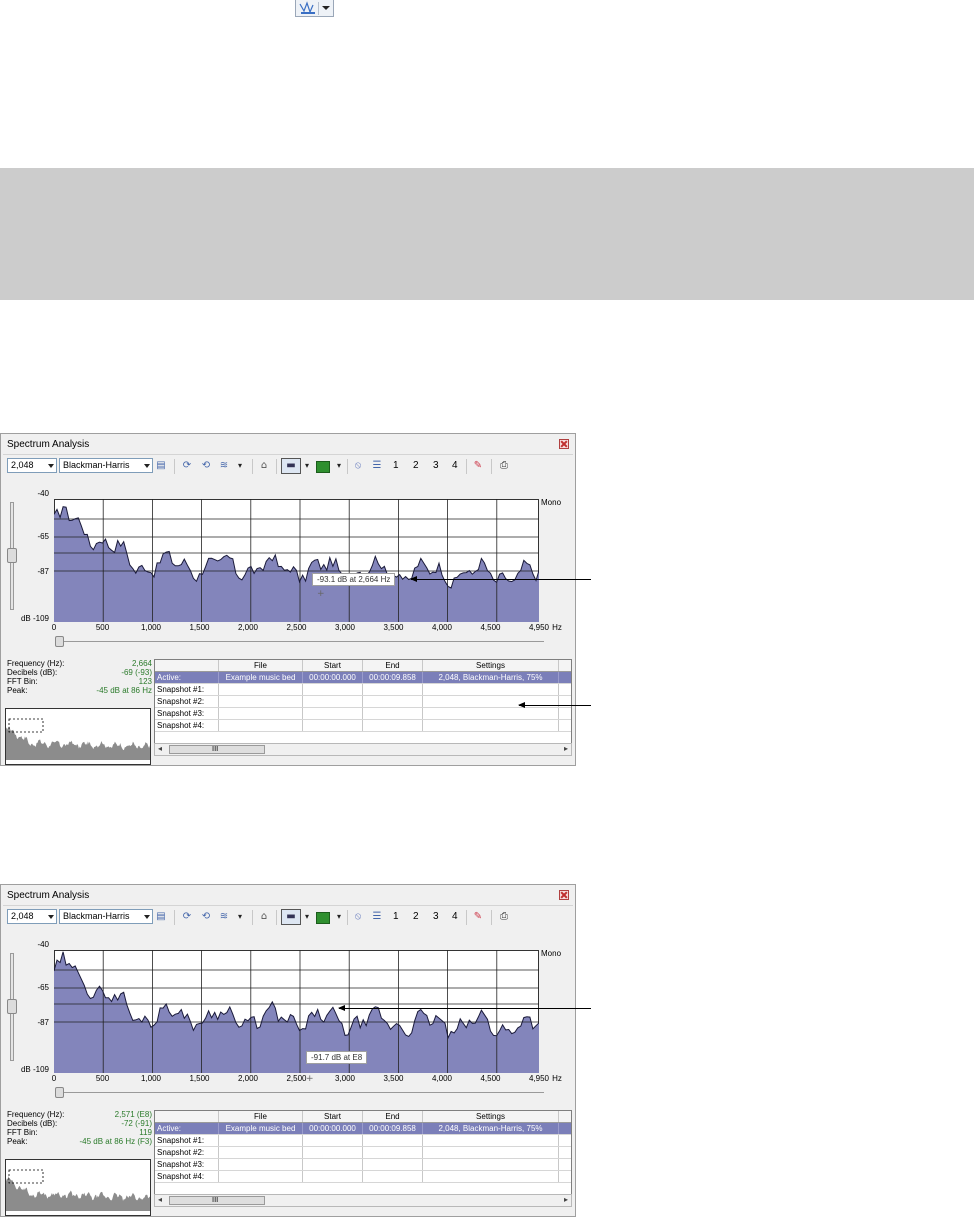 The image size is (974, 1217). What do you see at coordinates (296, 627) in the screenshot?
I see `x-axis-label: 2,500` at bounding box center [296, 627].